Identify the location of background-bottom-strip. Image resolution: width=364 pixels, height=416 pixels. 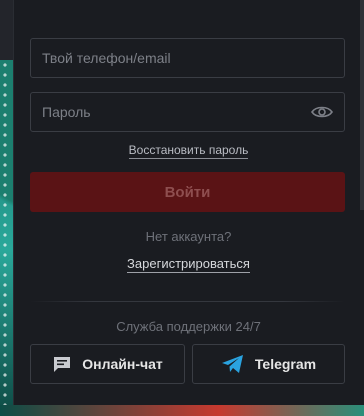
(182, 410).